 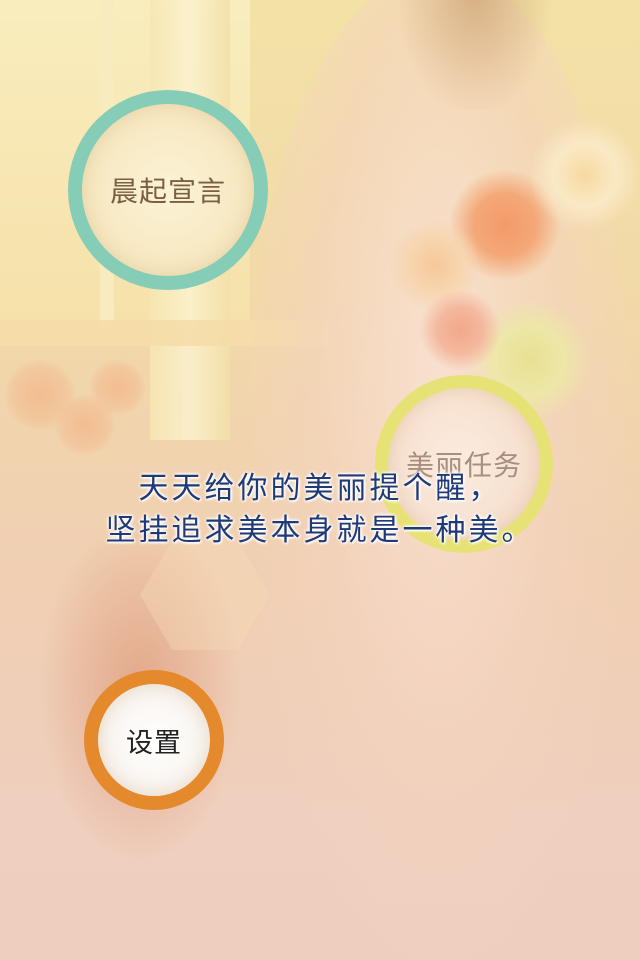 What do you see at coordinates (154, 743) in the screenshot?
I see `settings-label: 设置` at bounding box center [154, 743].